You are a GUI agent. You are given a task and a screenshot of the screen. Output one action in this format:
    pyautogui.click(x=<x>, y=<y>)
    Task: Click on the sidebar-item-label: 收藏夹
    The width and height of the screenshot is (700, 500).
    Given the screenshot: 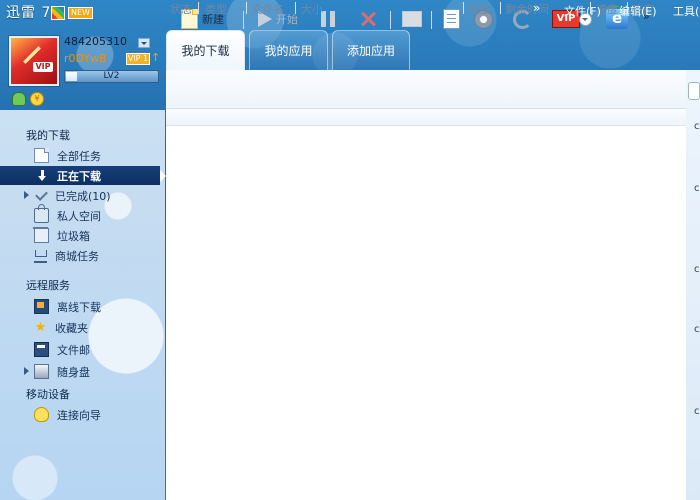 What is the action you would take?
    pyautogui.click(x=71, y=328)
    